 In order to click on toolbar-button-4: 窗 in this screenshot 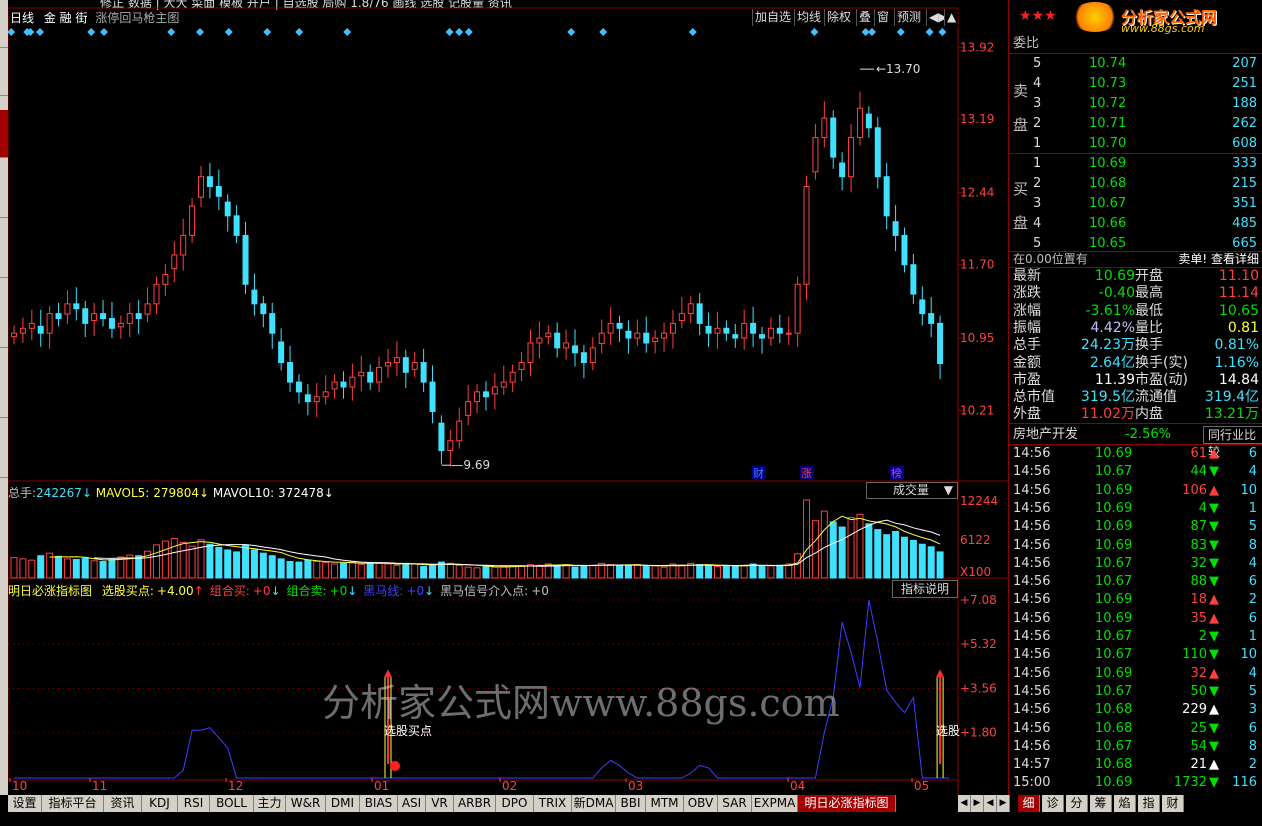, I will do `click(883, 17)`.